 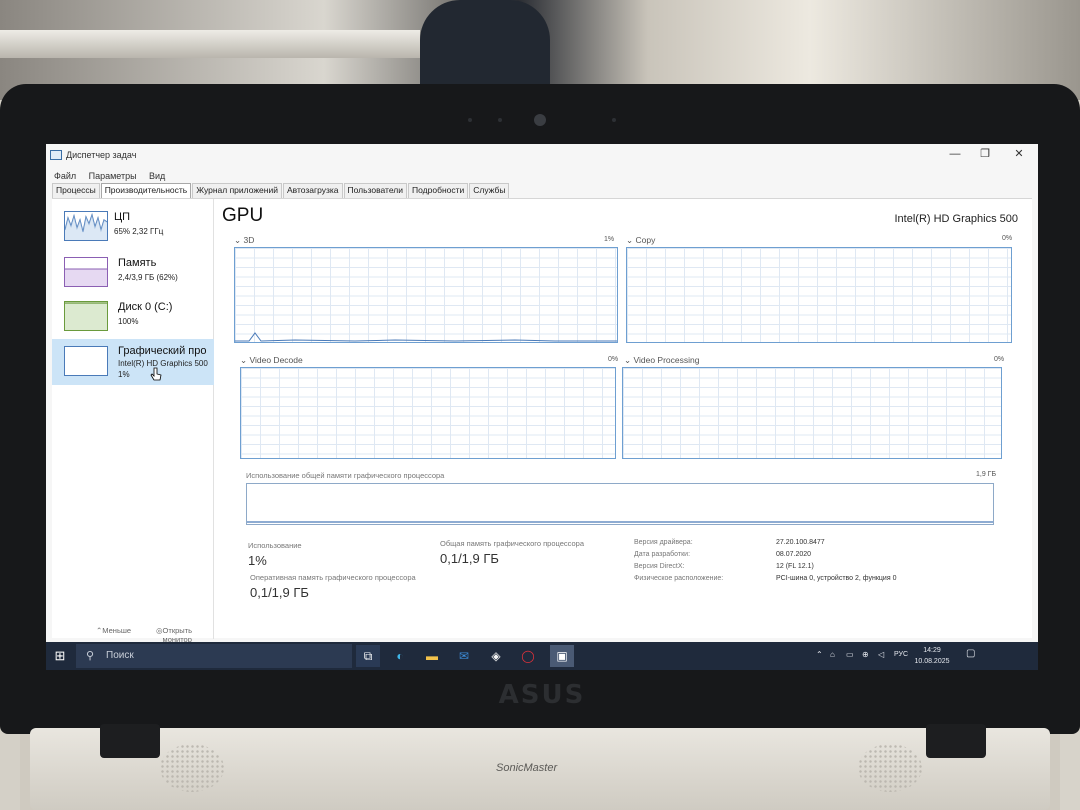 What do you see at coordinates (496, 656) in the screenshot?
I see `store-icon: ◈` at bounding box center [496, 656].